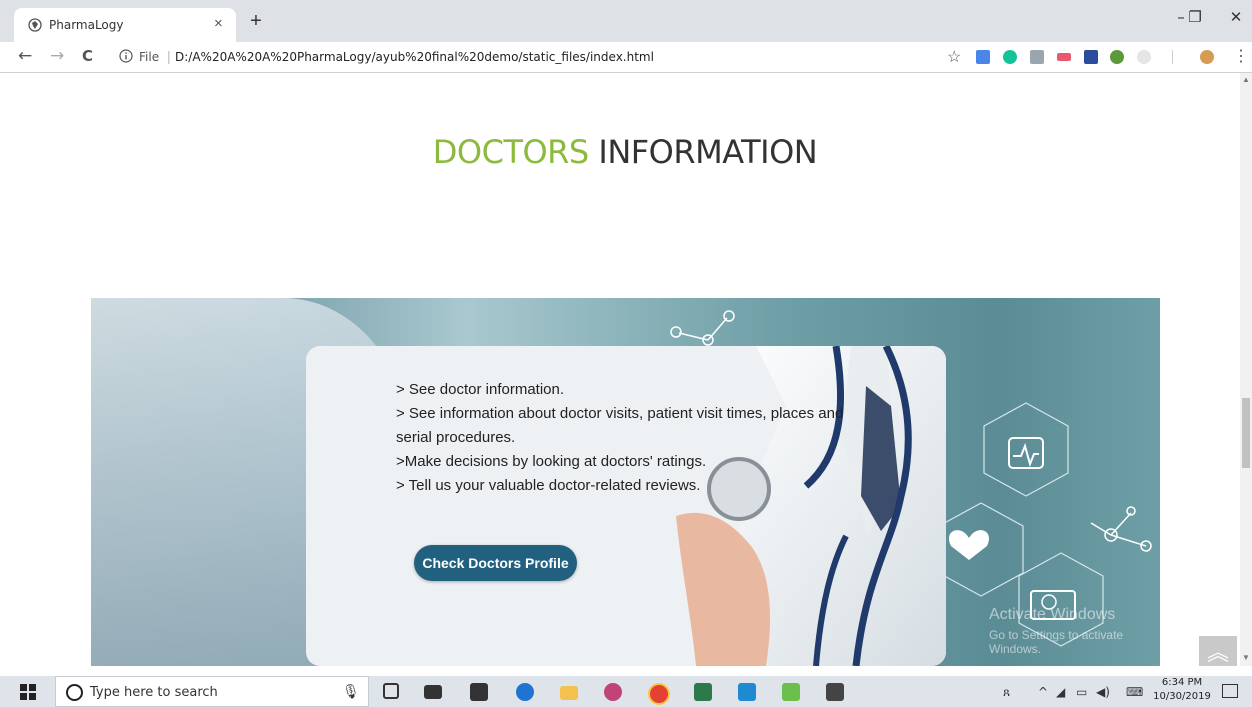 The width and height of the screenshot is (1252, 707). I want to click on feature-item: > See doctor information., so click(480, 389).